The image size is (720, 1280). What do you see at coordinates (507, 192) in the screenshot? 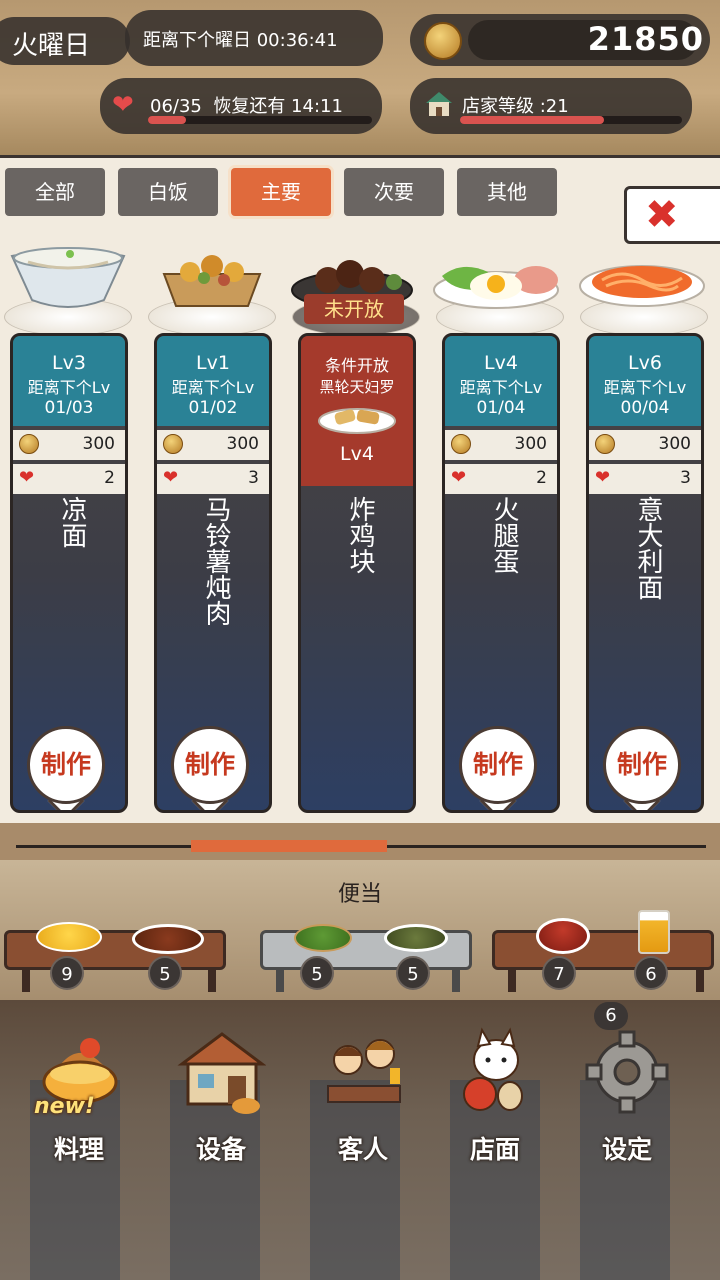
I see `tab-other: 其他` at bounding box center [507, 192].